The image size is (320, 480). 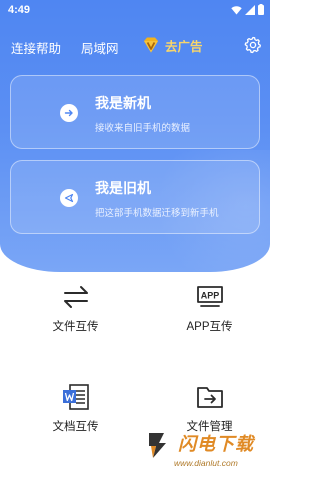 I want to click on signal-icon, so click(x=250, y=9).